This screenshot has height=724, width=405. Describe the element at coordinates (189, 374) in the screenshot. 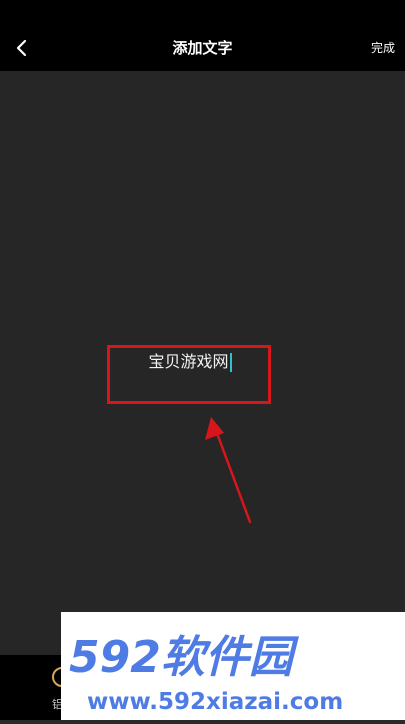

I see `annotation-highlight-box` at that location.